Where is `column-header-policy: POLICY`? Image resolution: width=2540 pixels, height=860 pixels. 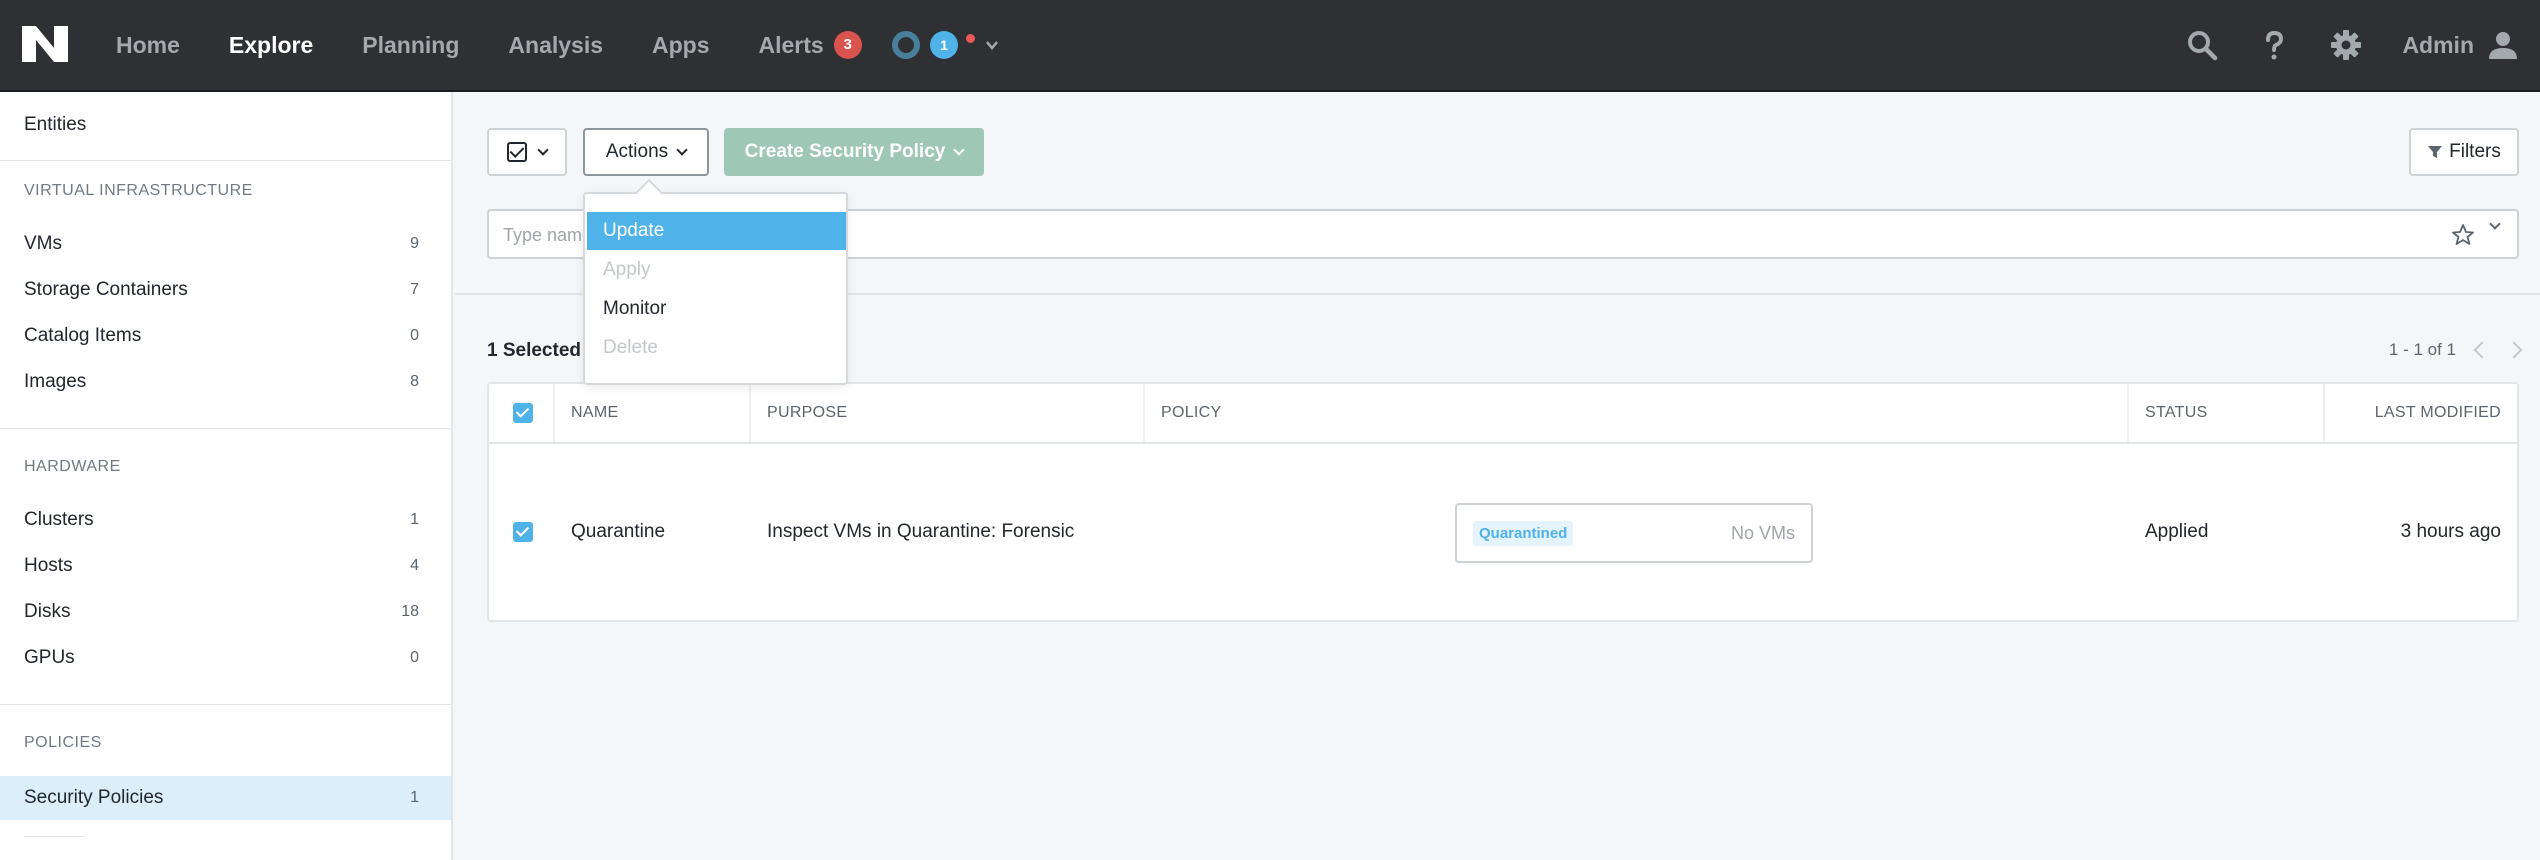
column-header-policy: POLICY is located at coordinates (1637, 413).